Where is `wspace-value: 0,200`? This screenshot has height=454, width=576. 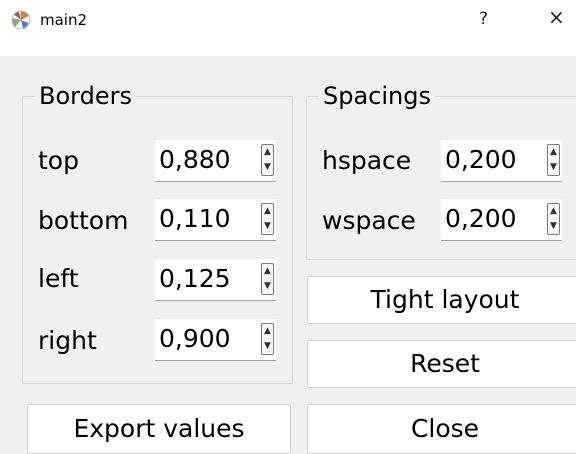
wspace-value: 0,200 is located at coordinates (481, 219).